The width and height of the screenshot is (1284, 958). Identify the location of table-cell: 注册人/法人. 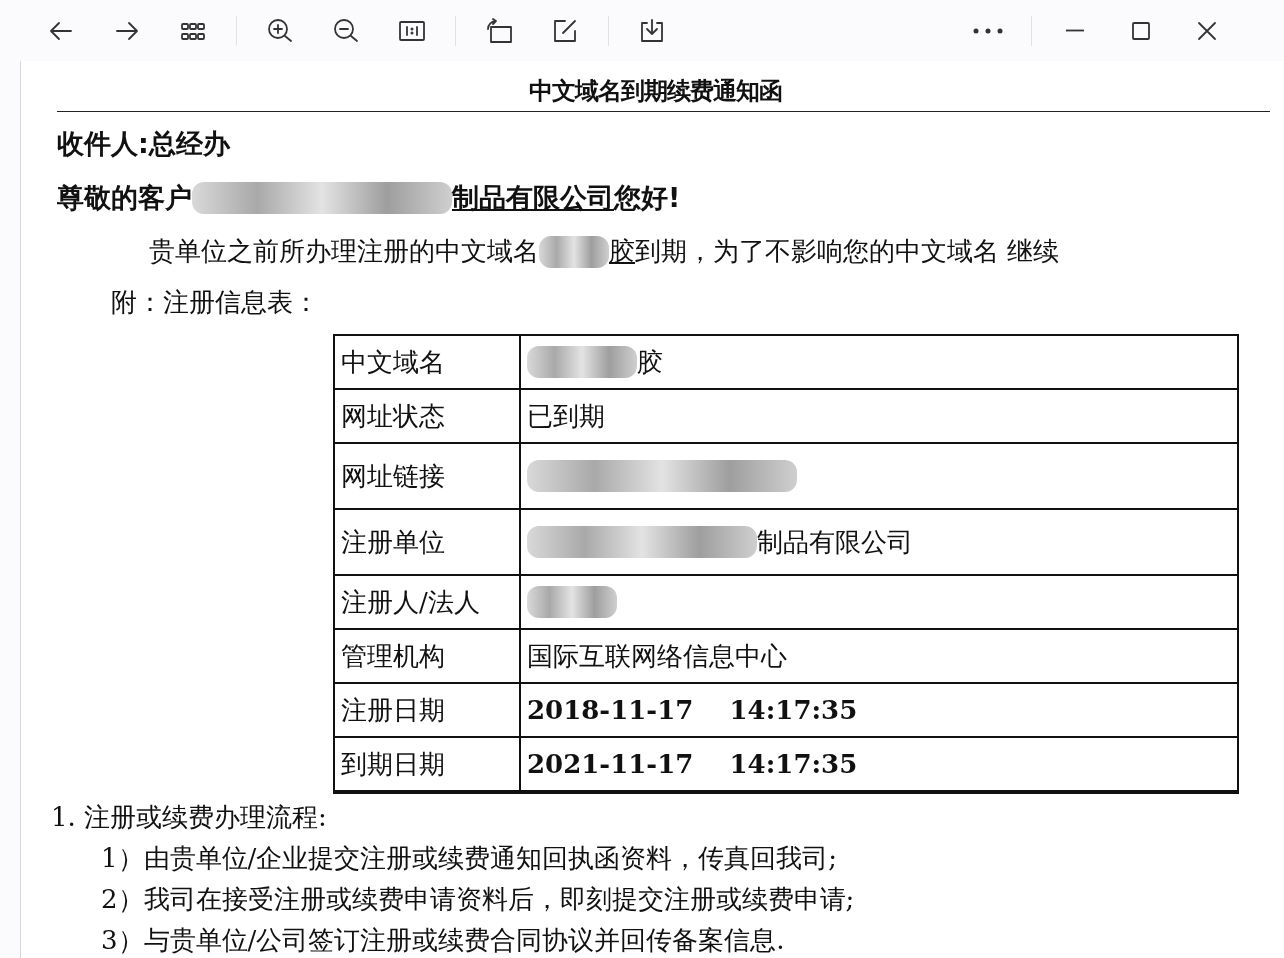
(428, 603).